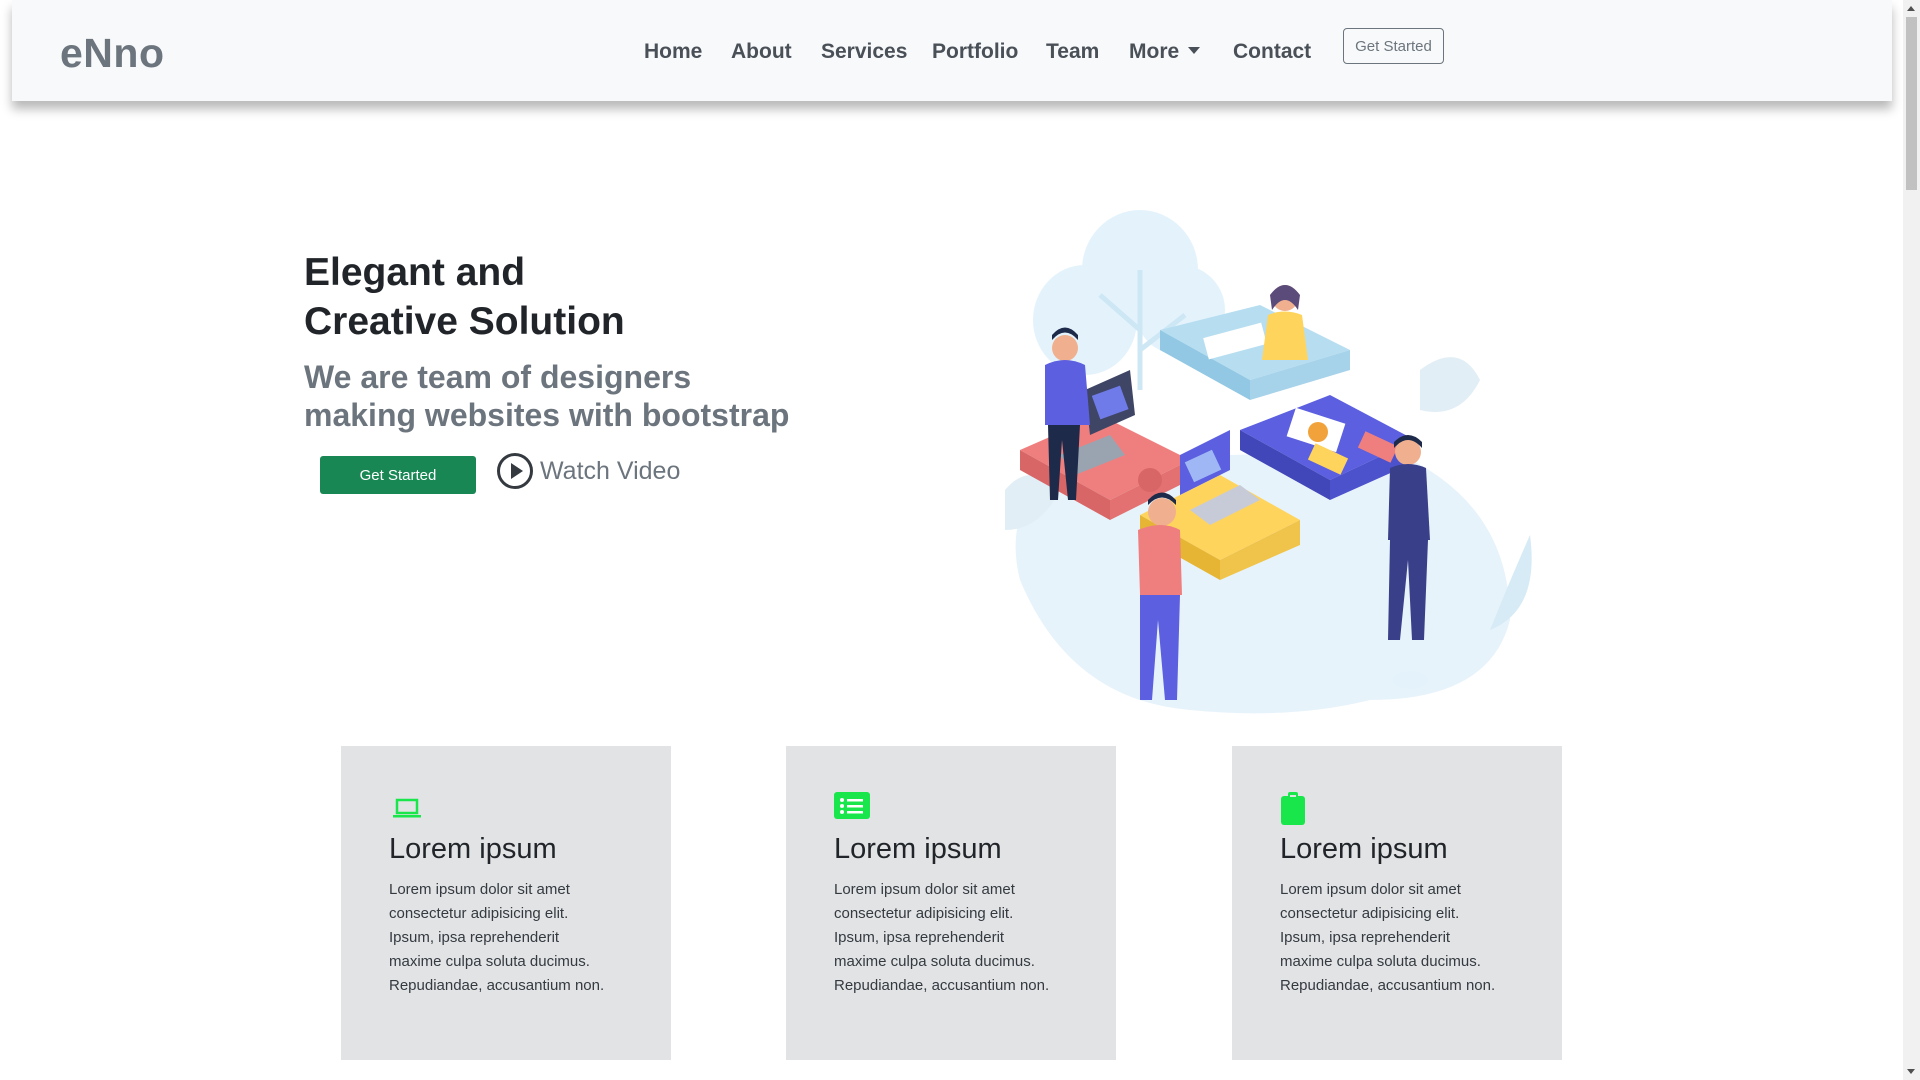 Image resolution: width=1920 pixels, height=1080 pixels. Describe the element at coordinates (1911, 1071) in the screenshot. I see `scroll-down-arrow-icon` at that location.